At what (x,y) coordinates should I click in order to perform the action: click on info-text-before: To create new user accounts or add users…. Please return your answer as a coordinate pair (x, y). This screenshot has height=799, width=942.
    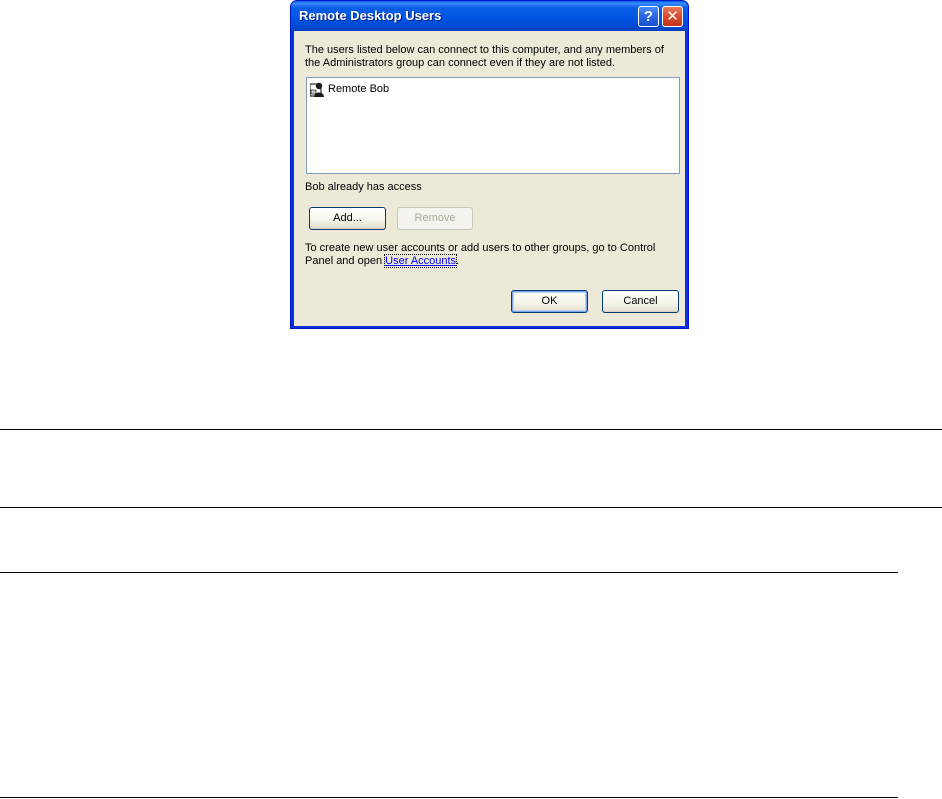
    Looking at the image, I should click on (480, 254).